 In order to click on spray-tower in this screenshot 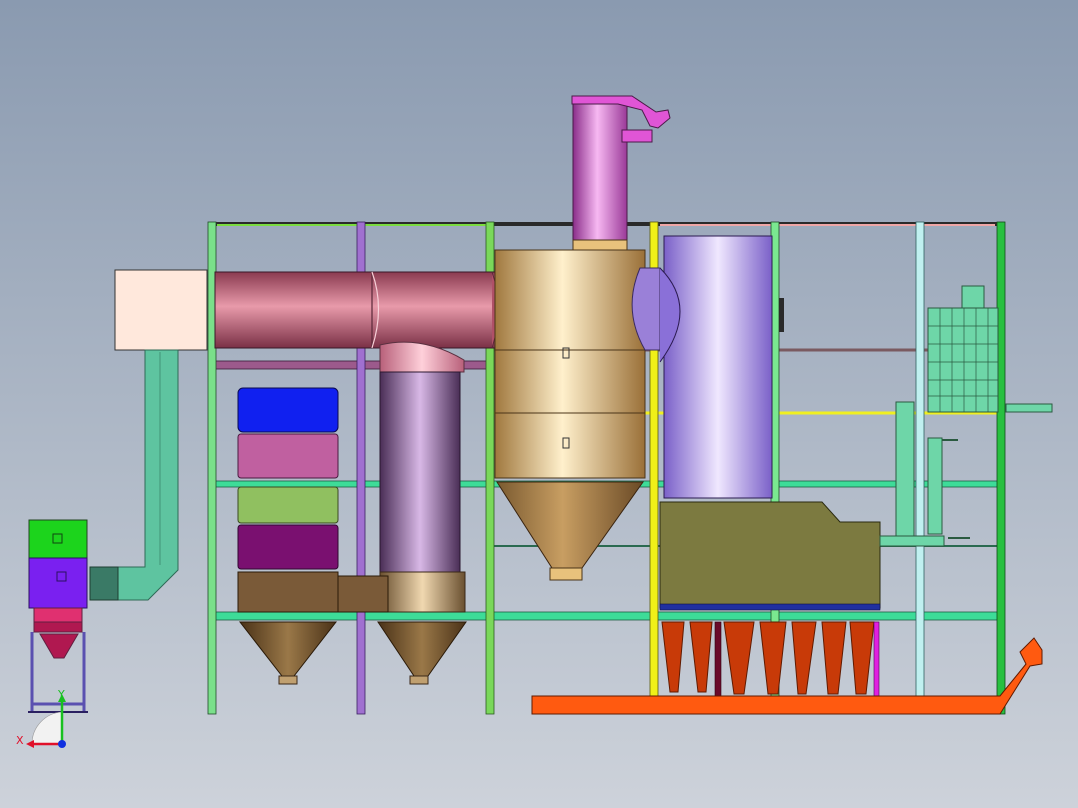, I will do `click(721, 367)`.